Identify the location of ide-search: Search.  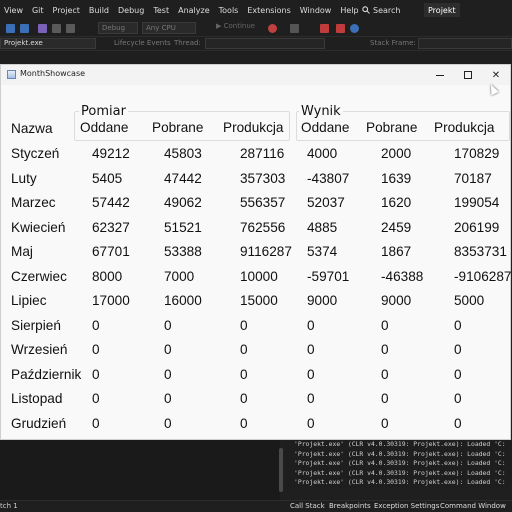
(381, 10).